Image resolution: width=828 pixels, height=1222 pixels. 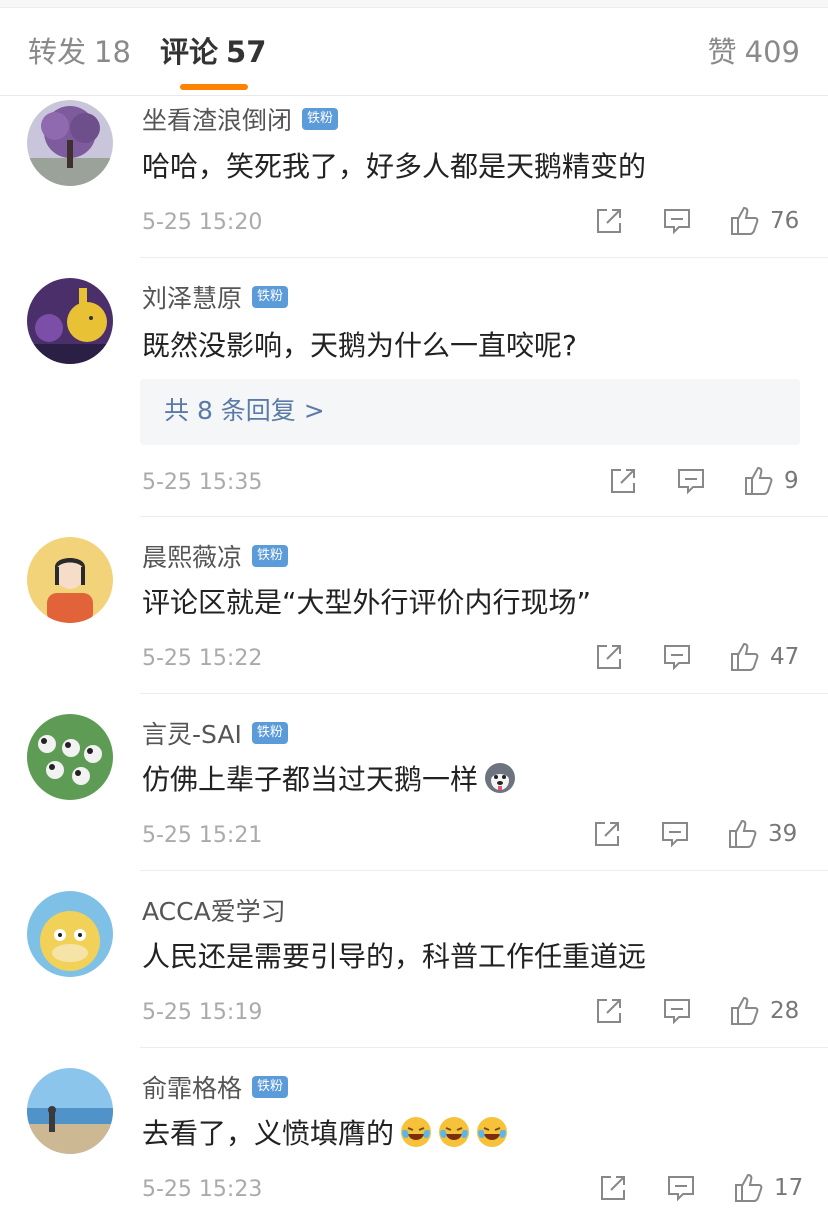 What do you see at coordinates (268, 1133) in the screenshot?
I see `comment-text-content: 去看了，义愤填膺的` at bounding box center [268, 1133].